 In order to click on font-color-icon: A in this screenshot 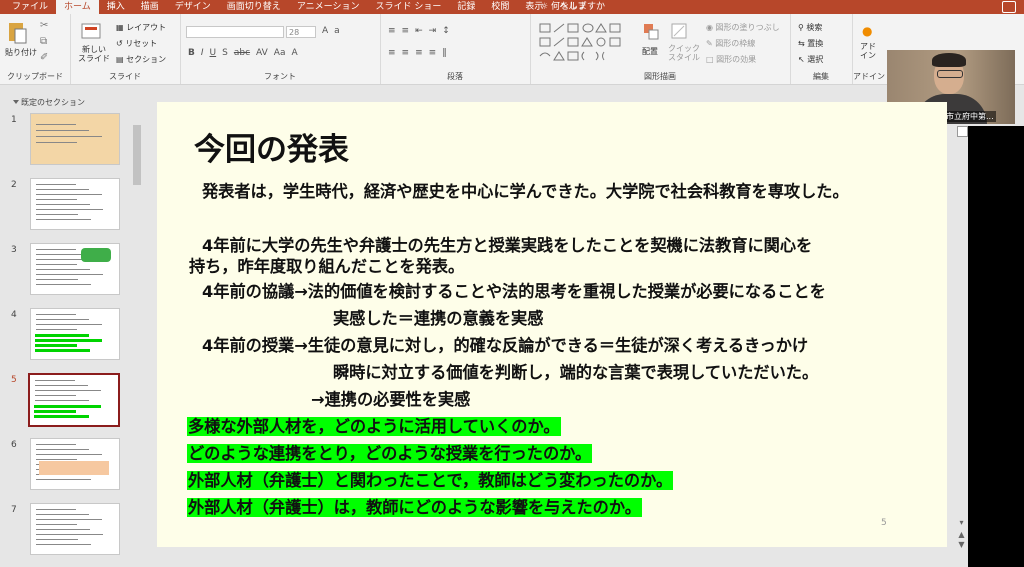, I will do `click(294, 53)`.